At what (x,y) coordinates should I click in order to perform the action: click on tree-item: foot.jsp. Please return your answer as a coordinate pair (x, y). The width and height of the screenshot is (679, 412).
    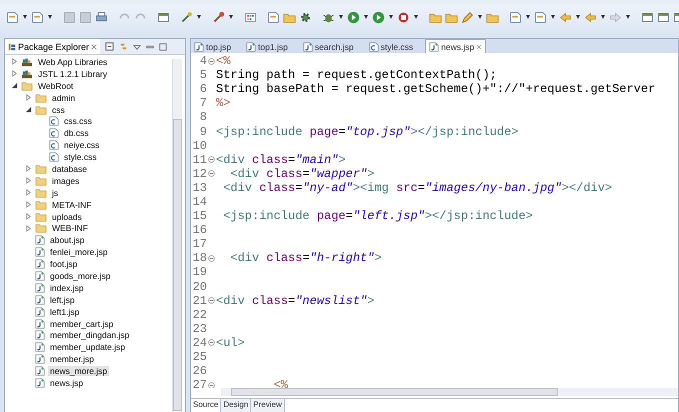
    Looking at the image, I should click on (64, 264).